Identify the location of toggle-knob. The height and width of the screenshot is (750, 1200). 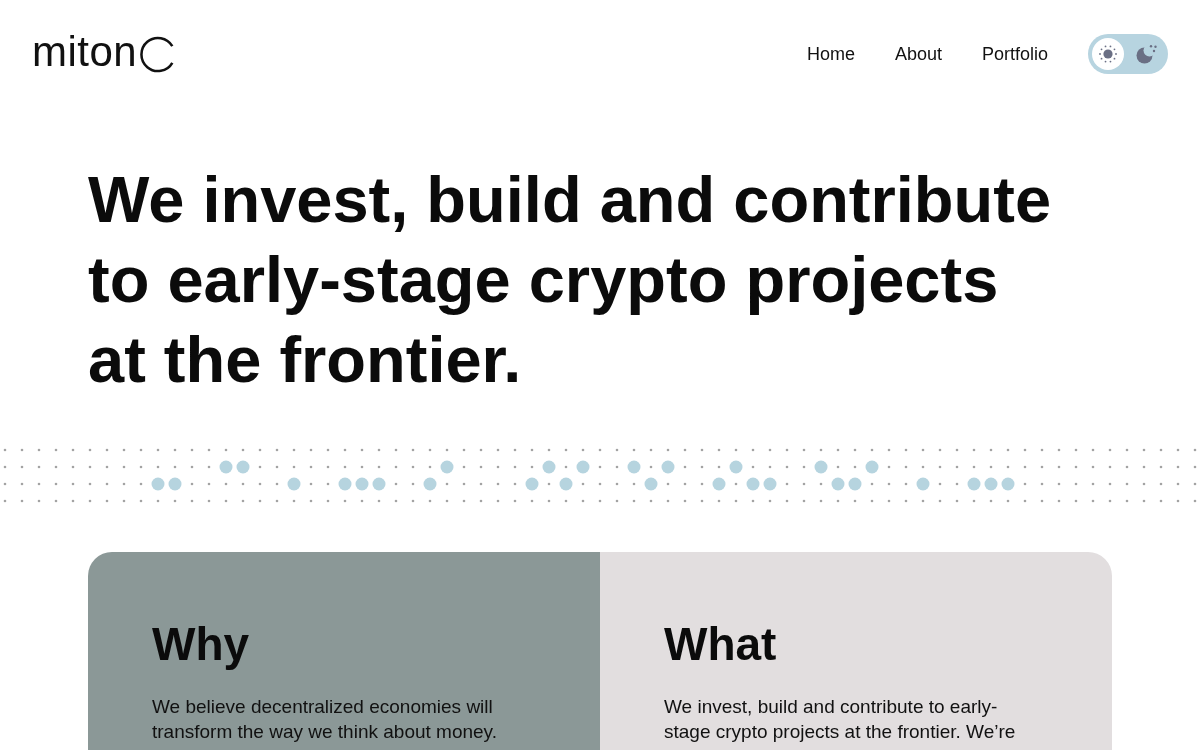
(1108, 54).